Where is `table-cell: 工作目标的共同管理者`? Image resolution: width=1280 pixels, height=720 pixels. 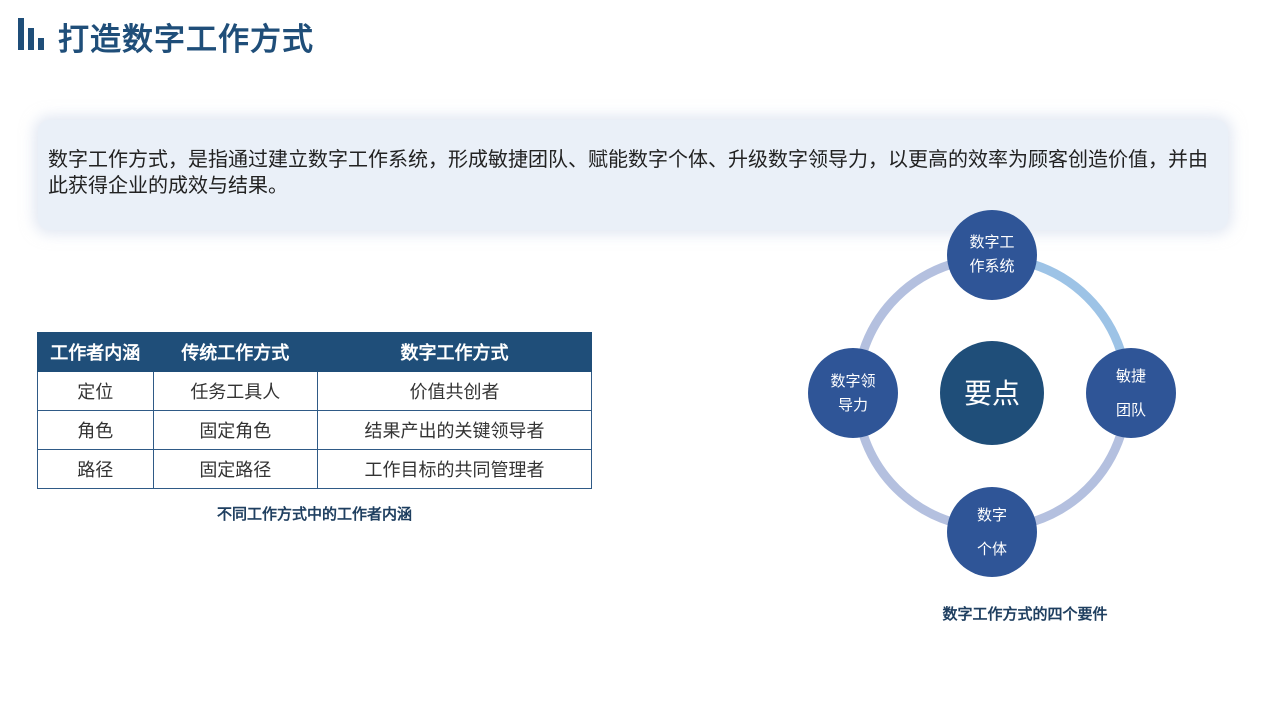
table-cell: 工作目标的共同管理者 is located at coordinates (454, 469).